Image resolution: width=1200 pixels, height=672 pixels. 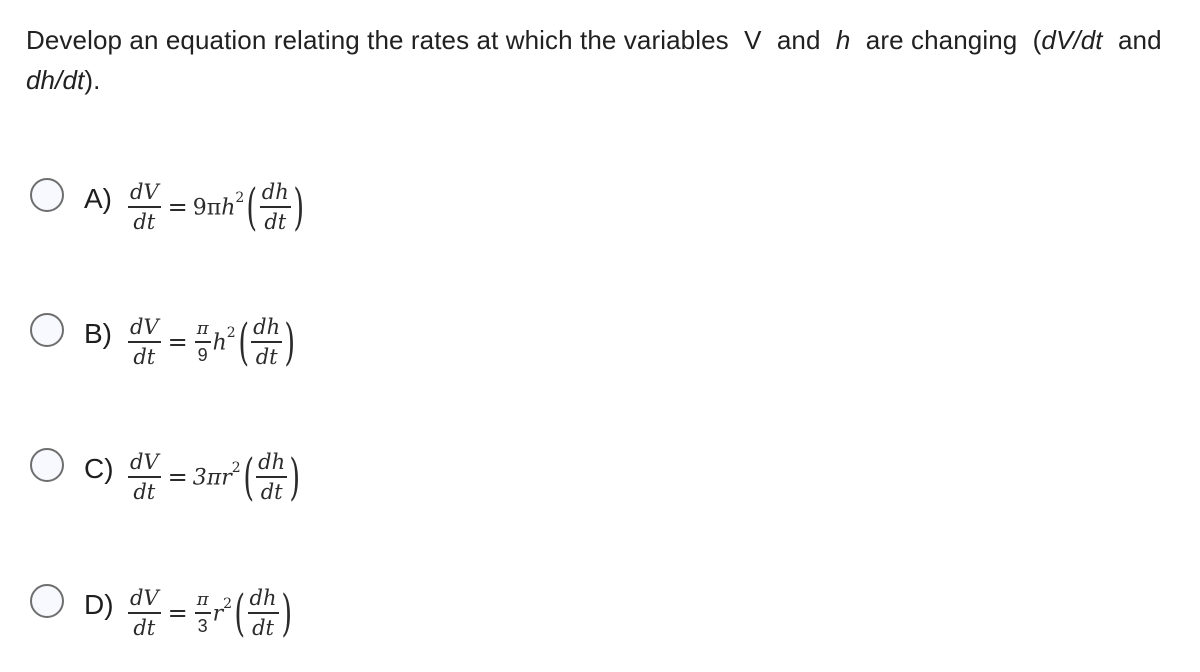 I want to click on option-label-d: D), so click(x=99, y=604).